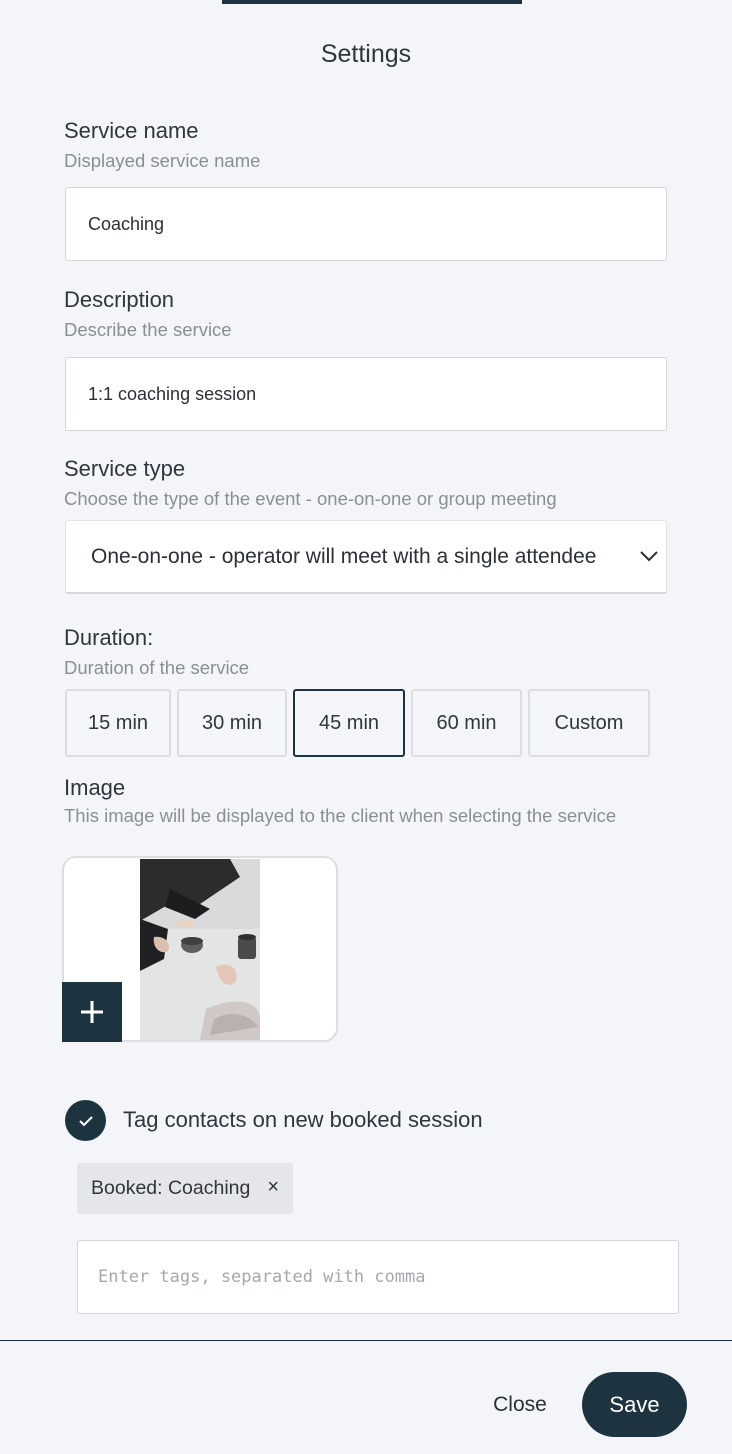 The image size is (732, 1454). Describe the element at coordinates (232, 723) in the screenshot. I see `duration-option-30: 30 min` at that location.